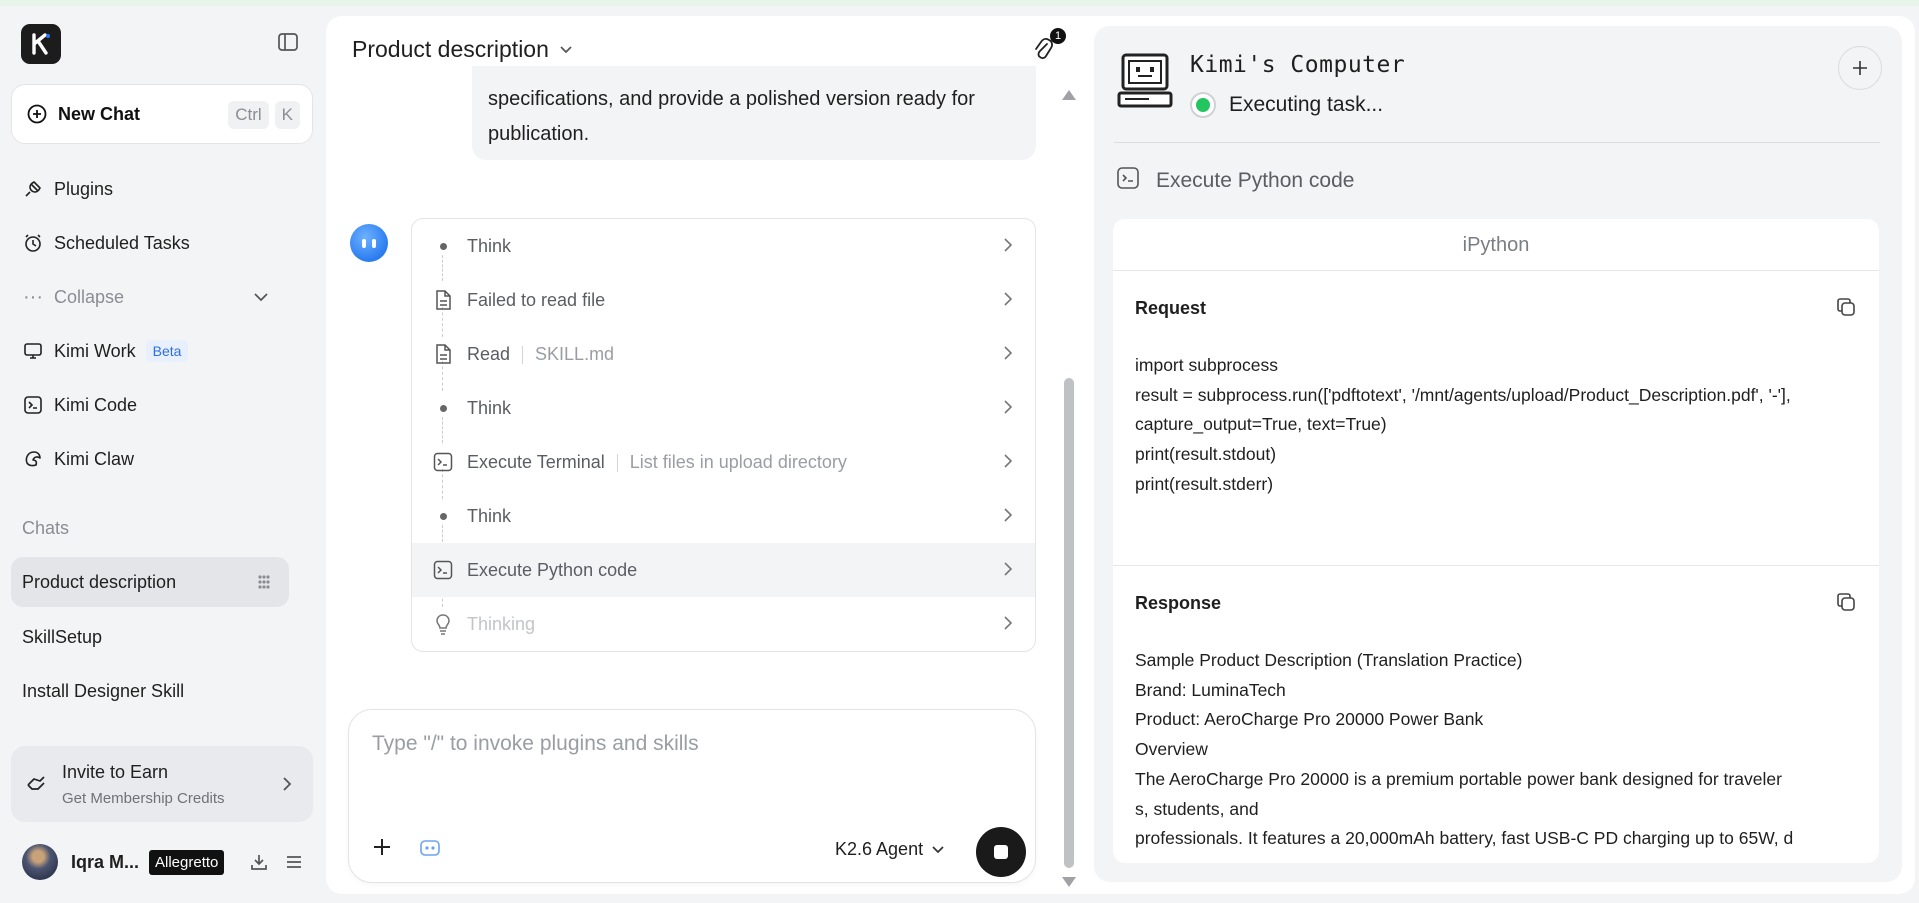  I want to click on sidebar-item-kimi-work: Kimi Work Beta, so click(105, 351).